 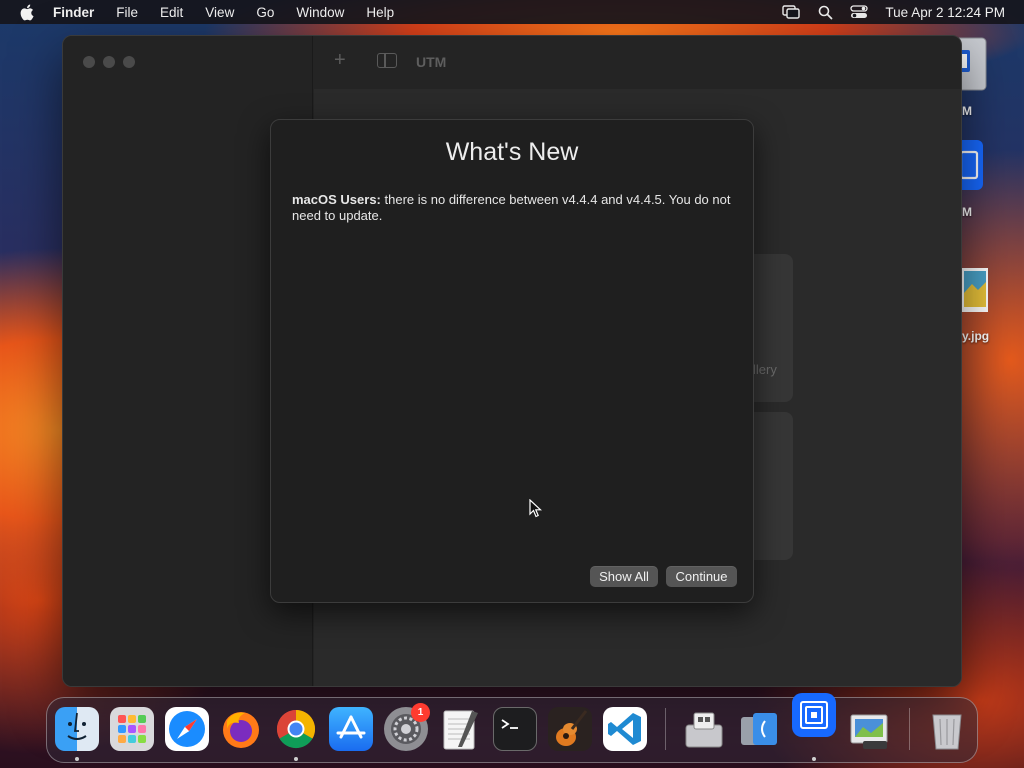 What do you see at coordinates (265, 12) in the screenshot?
I see `menu-go: Go` at bounding box center [265, 12].